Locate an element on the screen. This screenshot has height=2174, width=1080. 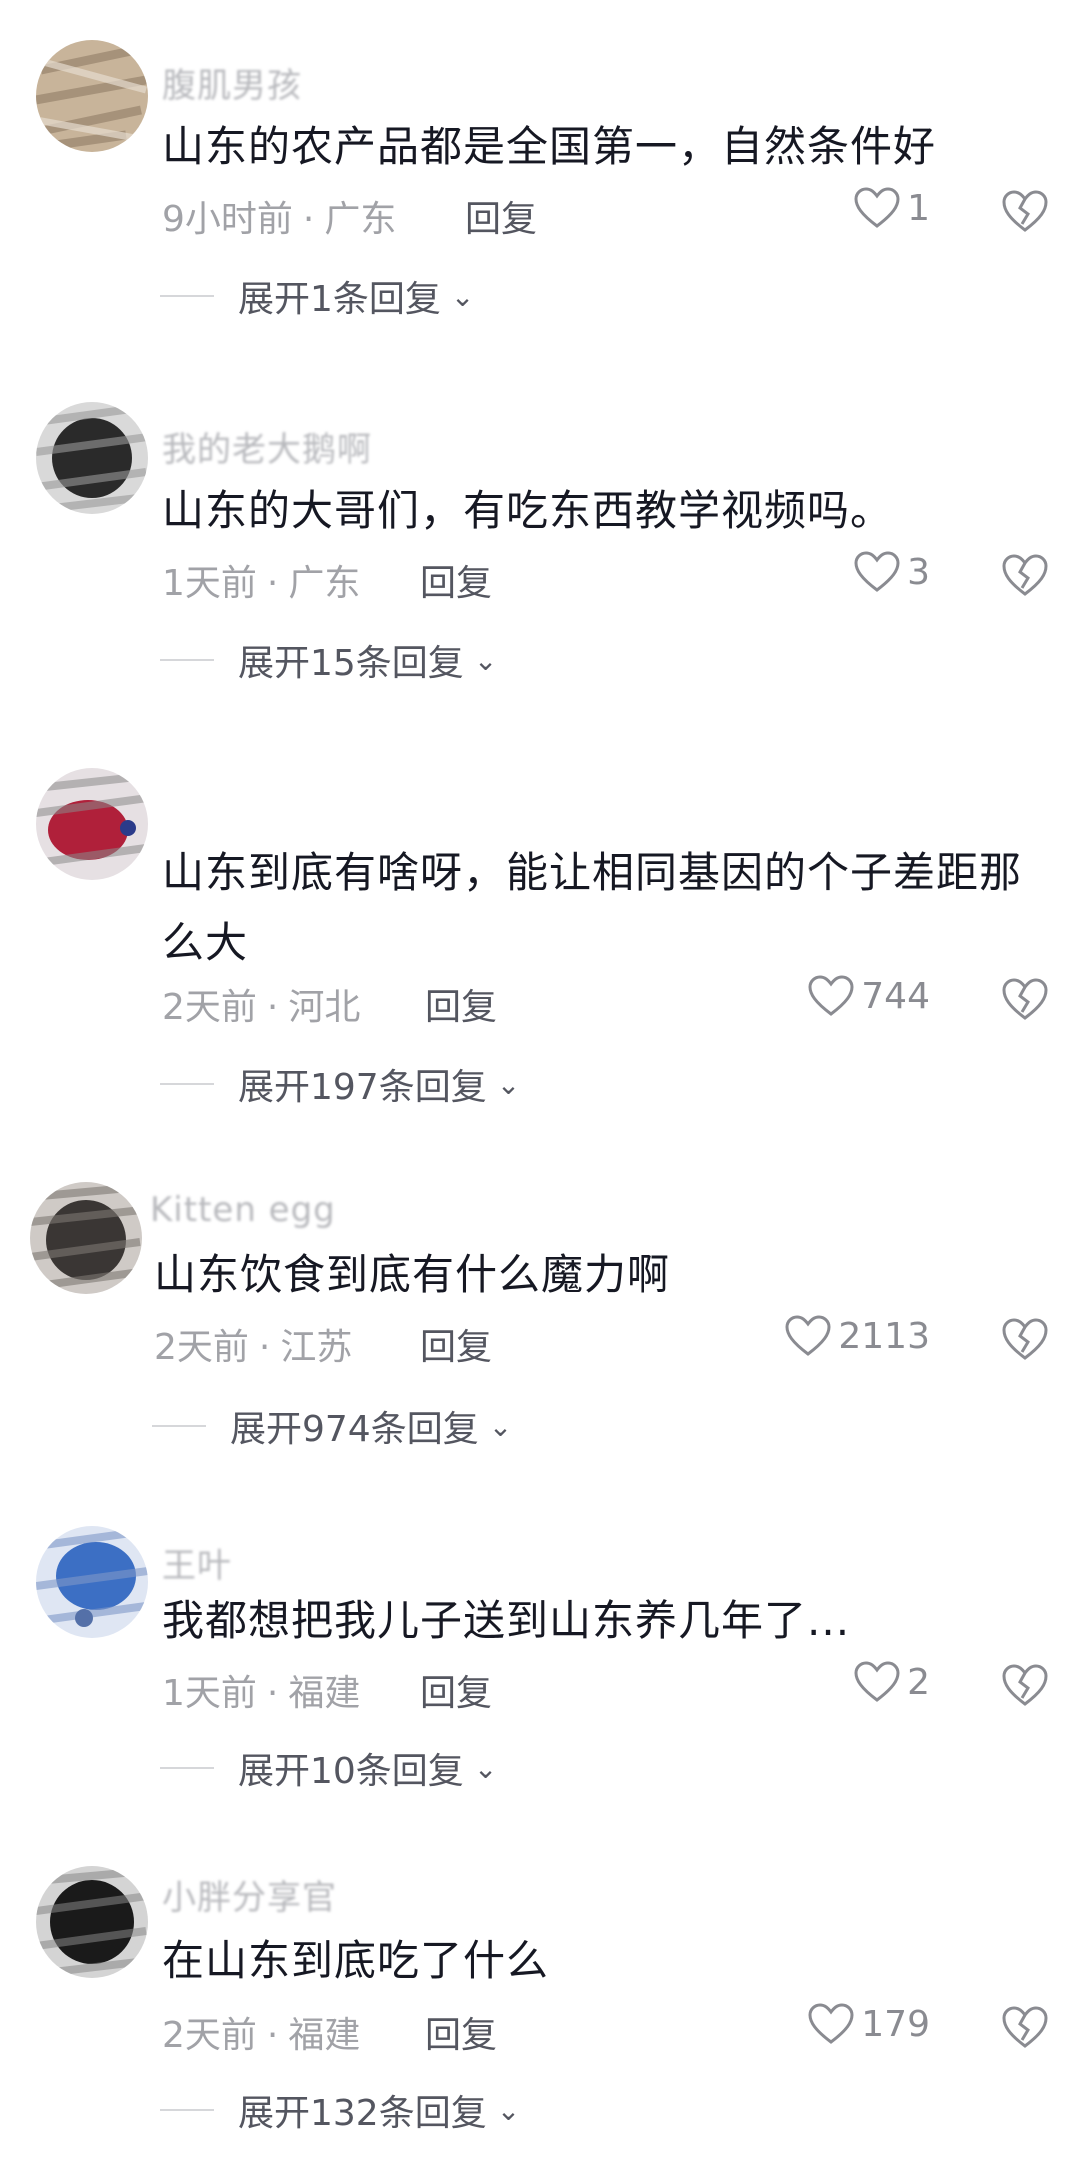
comment-username: 腹肌男孩 is located at coordinates (232, 82).